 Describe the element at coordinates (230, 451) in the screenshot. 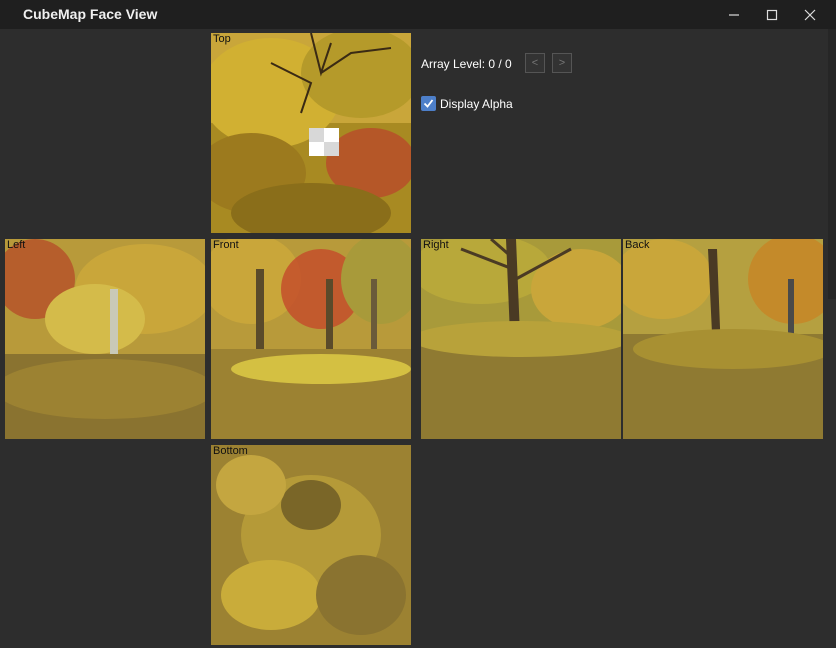

I see `face-label-bottom: Bottom` at that location.